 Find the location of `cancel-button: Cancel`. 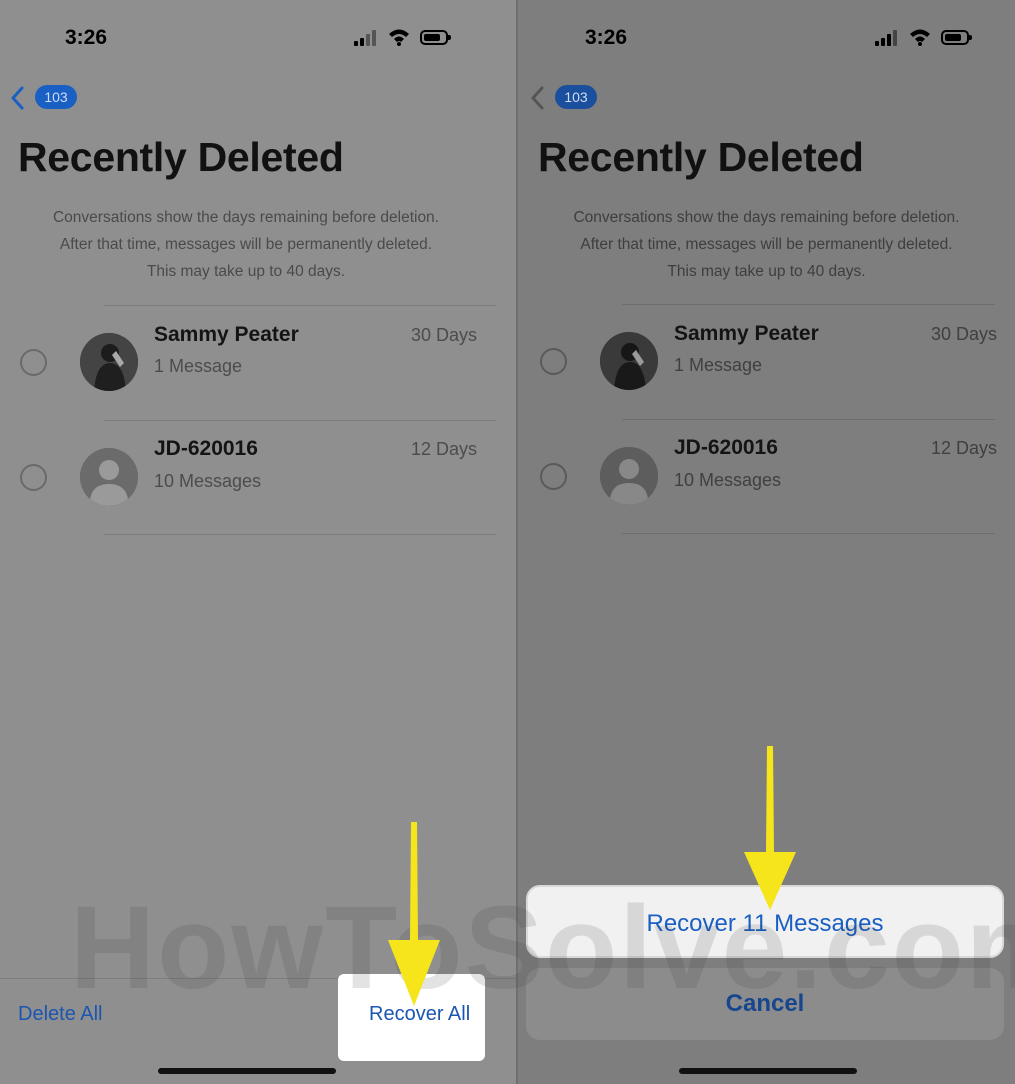

cancel-button: Cancel is located at coordinates (765, 1004).